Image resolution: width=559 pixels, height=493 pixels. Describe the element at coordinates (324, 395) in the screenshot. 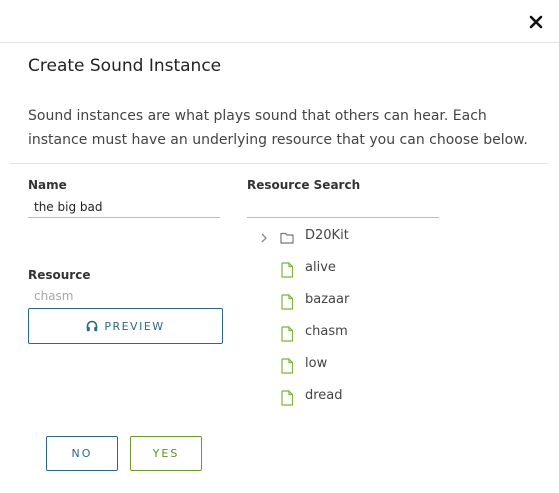

I see `tree-item-label: dread` at that location.